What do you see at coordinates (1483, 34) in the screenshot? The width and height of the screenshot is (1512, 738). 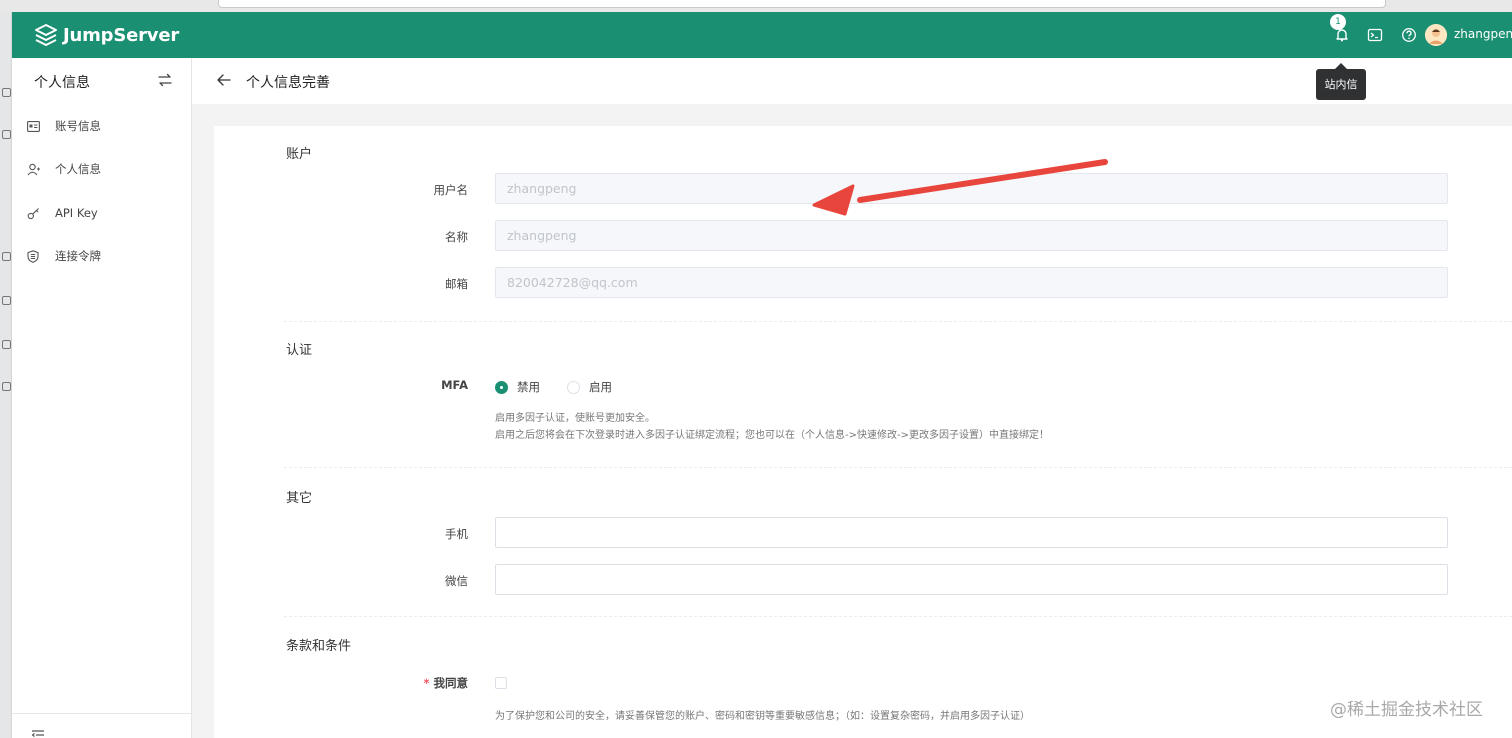 I see `user-menu: zhangpeng` at bounding box center [1483, 34].